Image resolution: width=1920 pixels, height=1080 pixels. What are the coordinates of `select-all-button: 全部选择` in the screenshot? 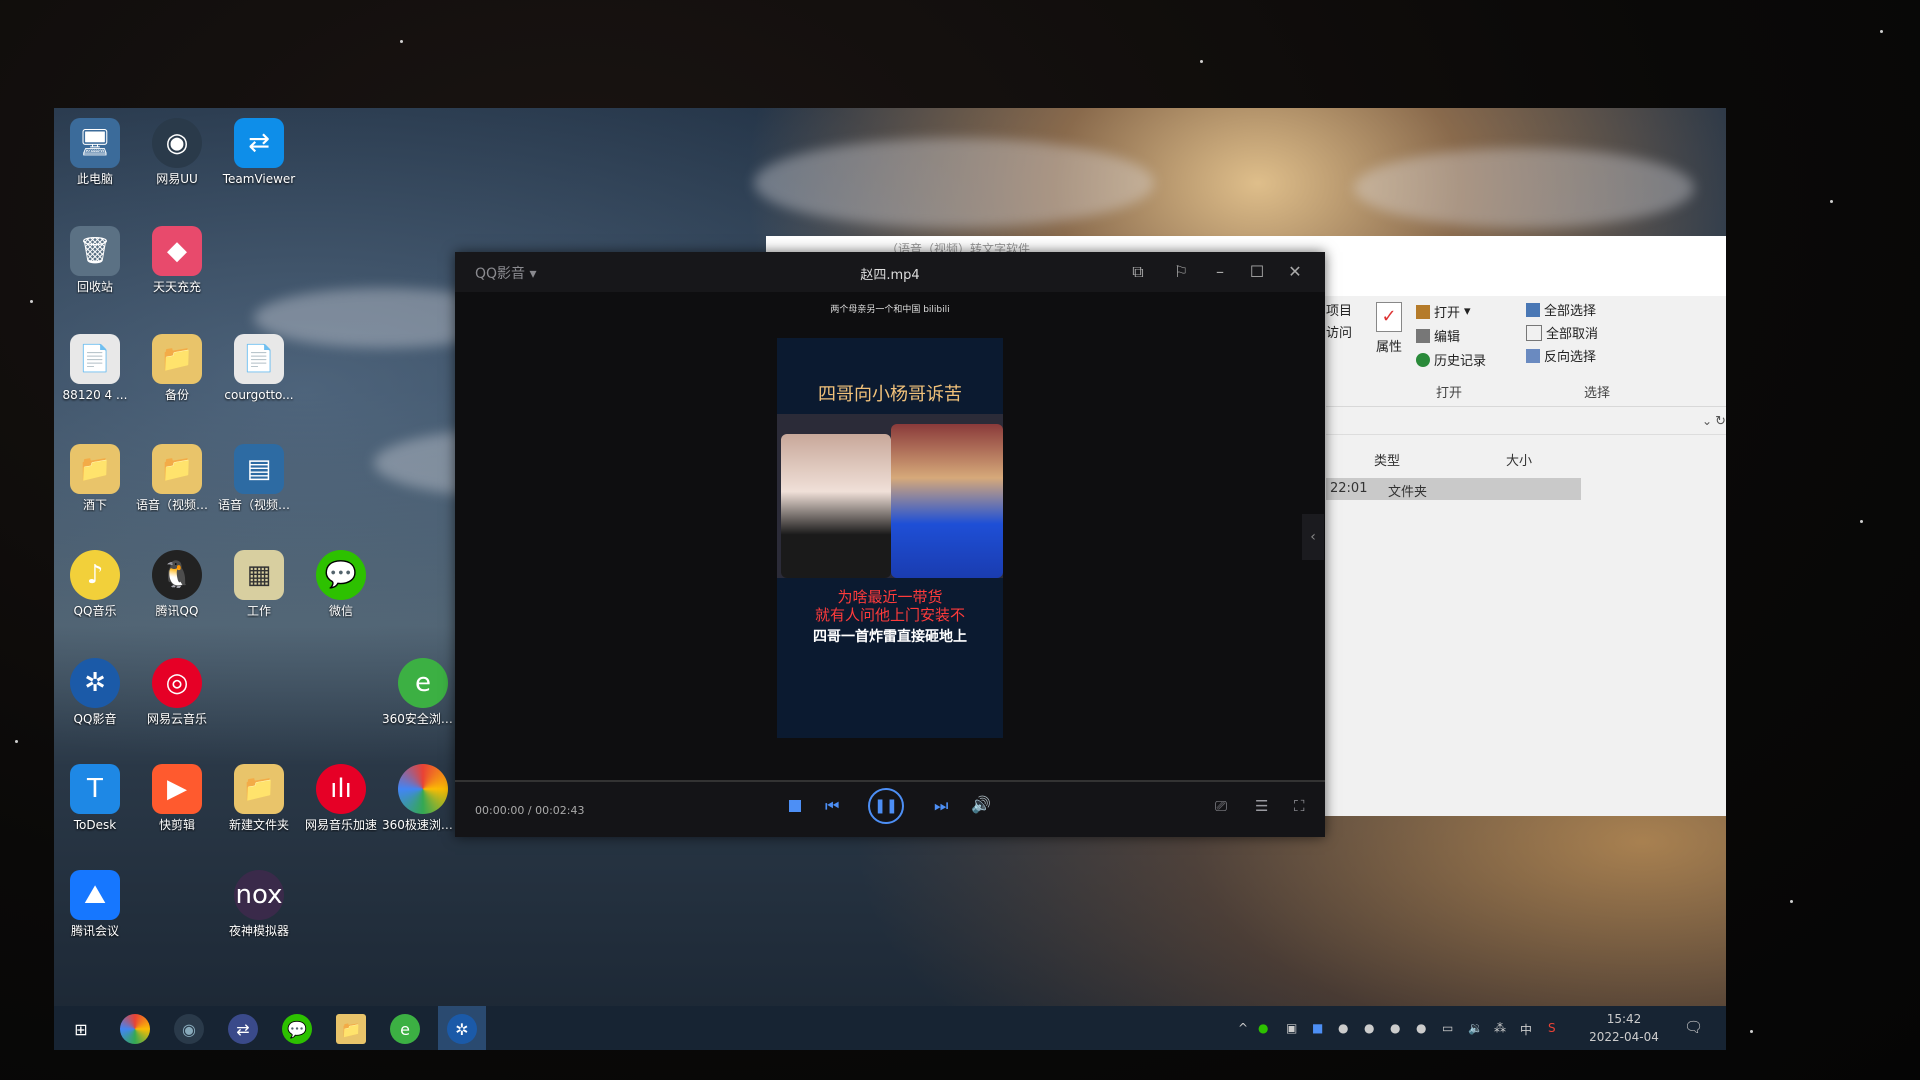 It's located at (1561, 309).